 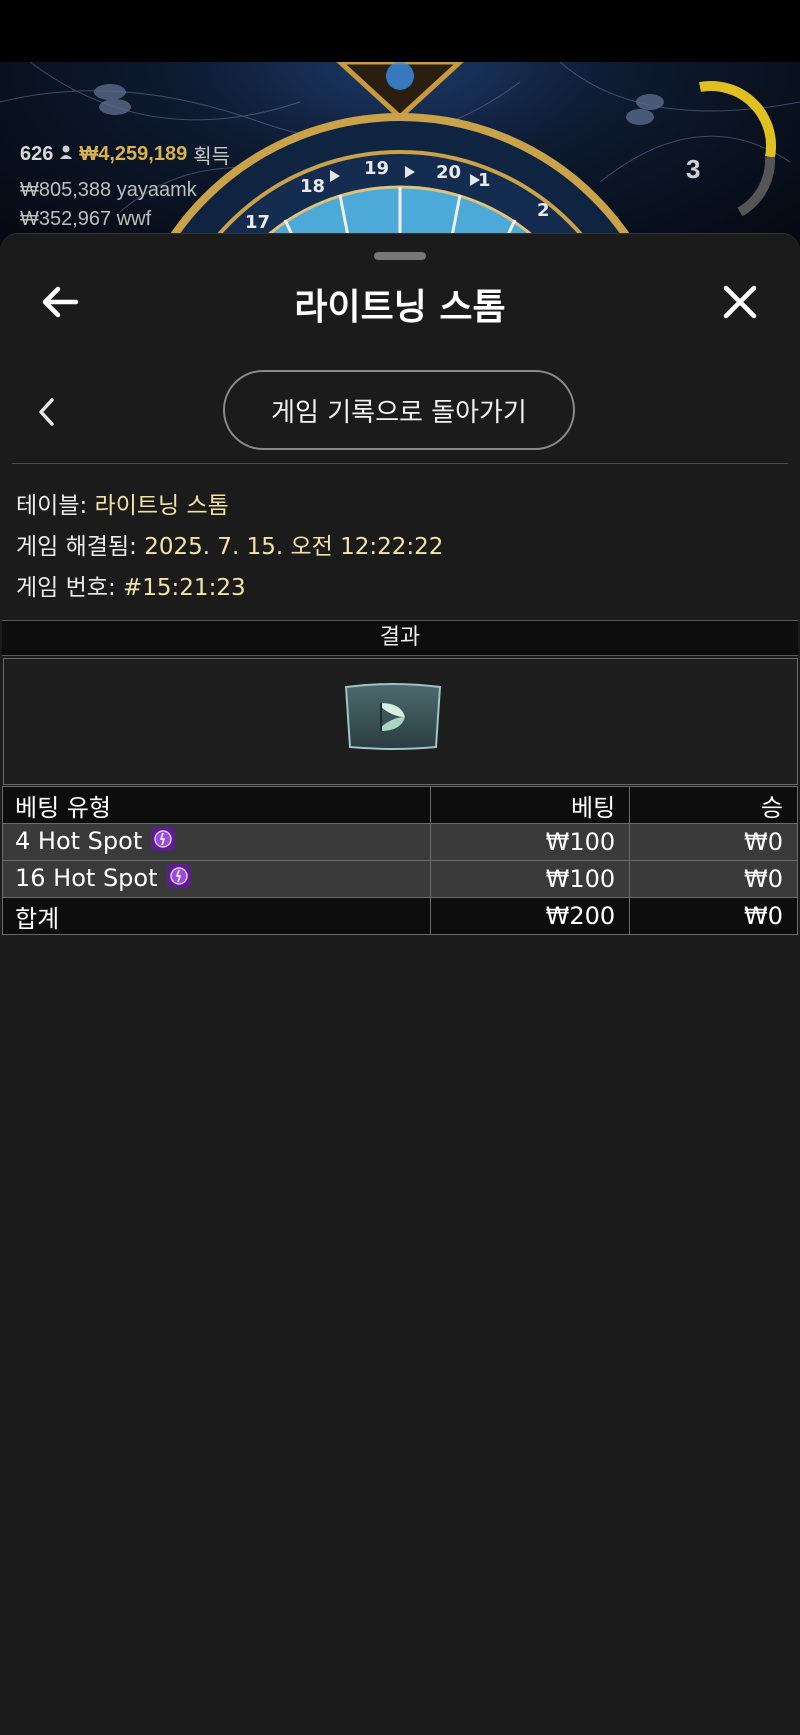 I want to click on info-number-row: 게임 번호: #15:21:23, so click(x=131, y=585).